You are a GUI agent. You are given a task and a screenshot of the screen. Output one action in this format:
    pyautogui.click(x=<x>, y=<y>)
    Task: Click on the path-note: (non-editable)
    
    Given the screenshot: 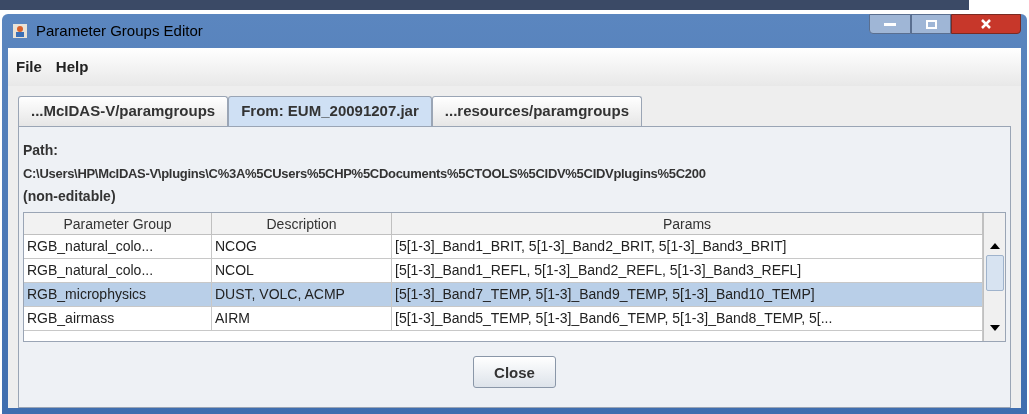 What is the action you would take?
    pyautogui.click(x=70, y=196)
    